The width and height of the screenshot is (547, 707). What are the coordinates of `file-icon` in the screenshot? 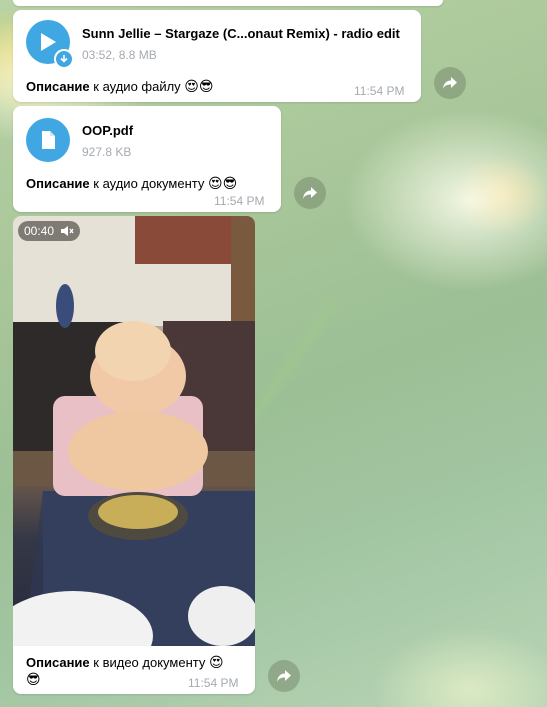 It's located at (48, 140).